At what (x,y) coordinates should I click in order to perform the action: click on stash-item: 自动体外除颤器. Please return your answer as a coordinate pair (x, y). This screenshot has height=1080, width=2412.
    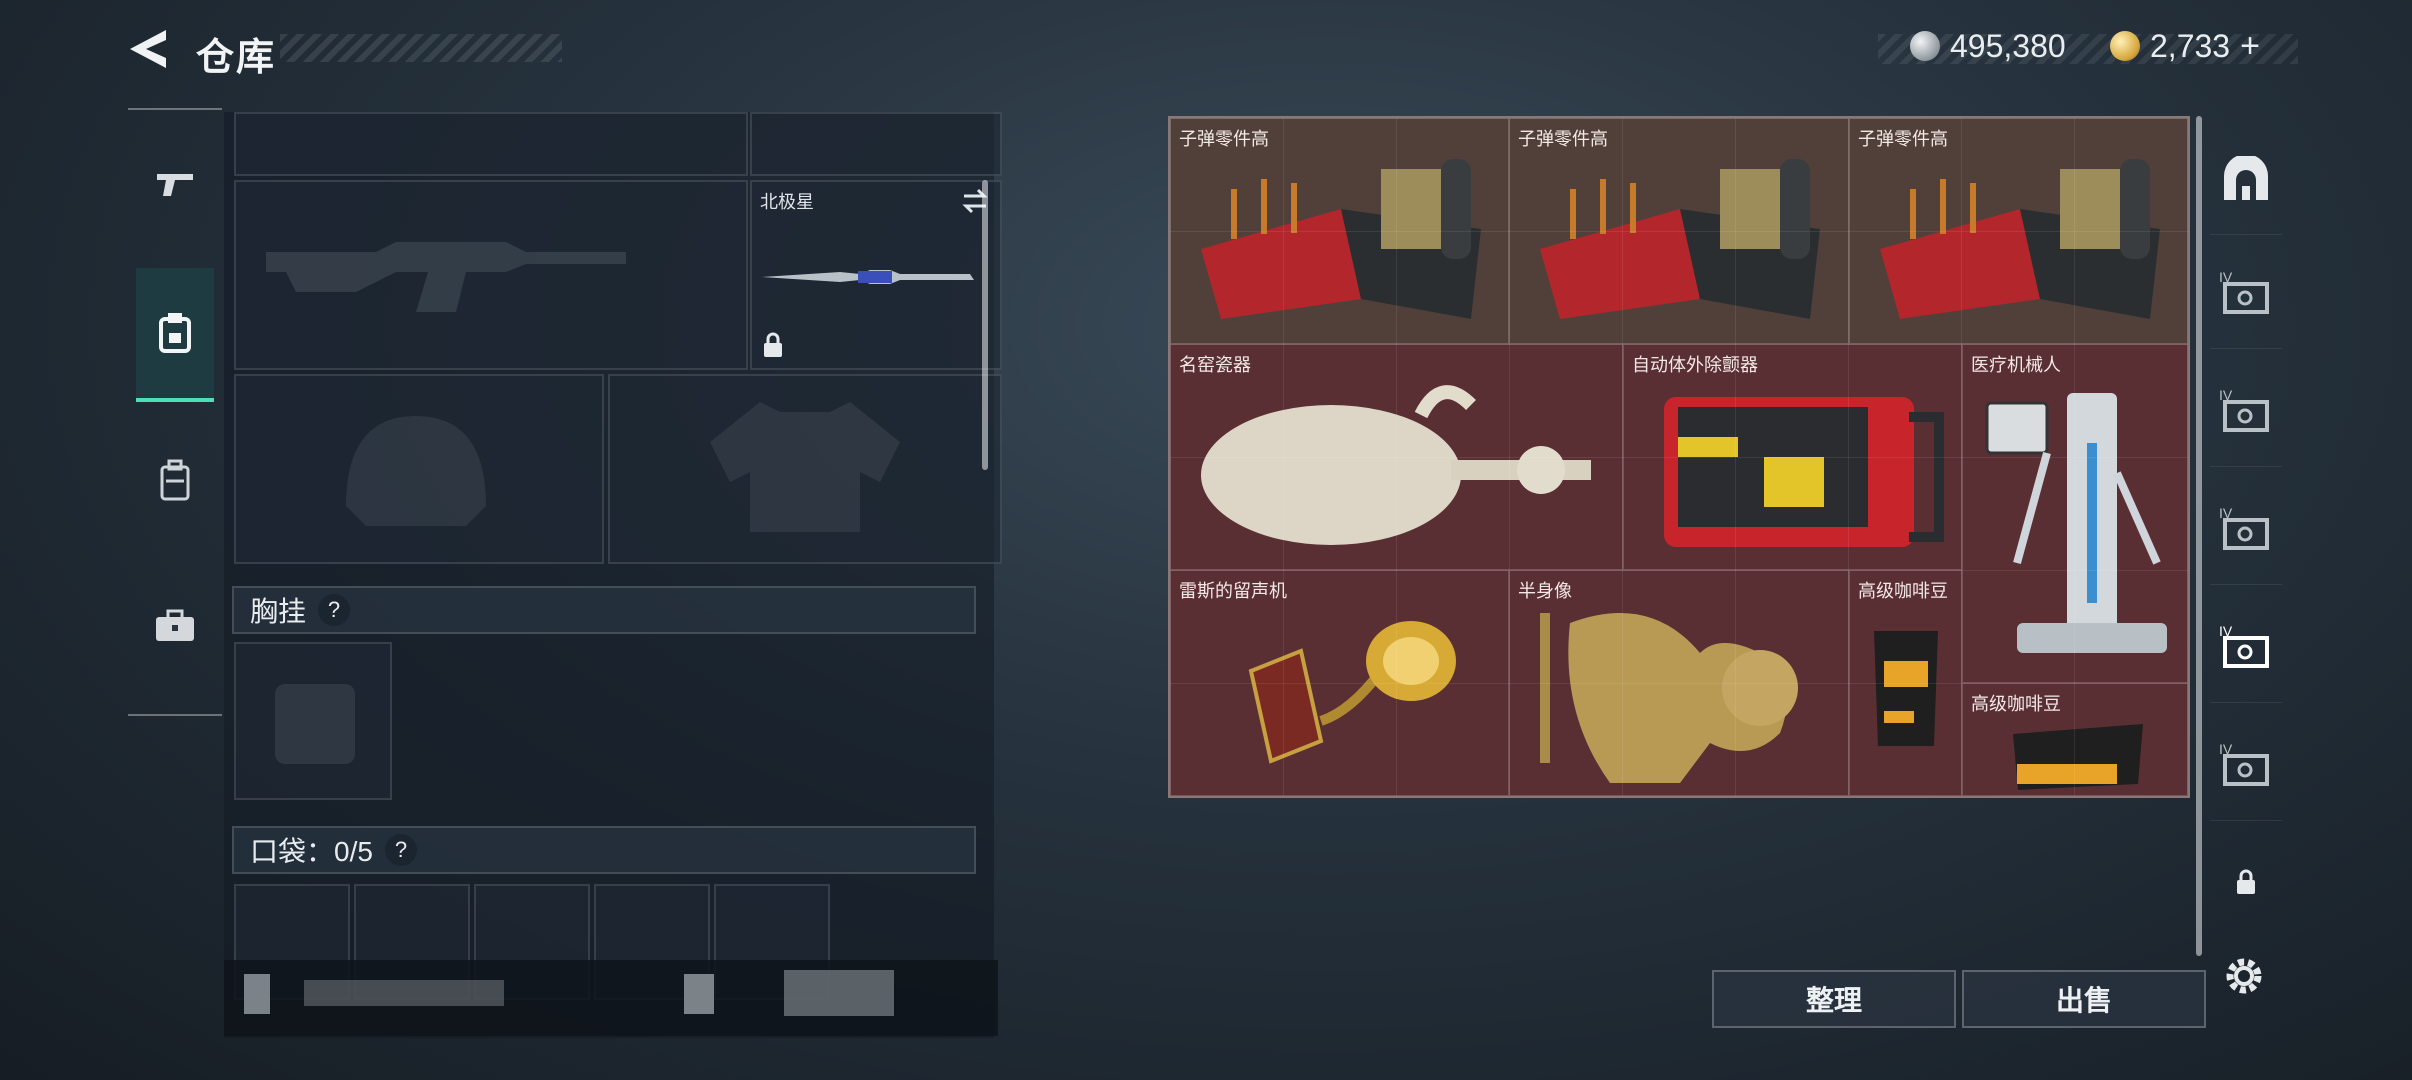
    Looking at the image, I should click on (1792, 457).